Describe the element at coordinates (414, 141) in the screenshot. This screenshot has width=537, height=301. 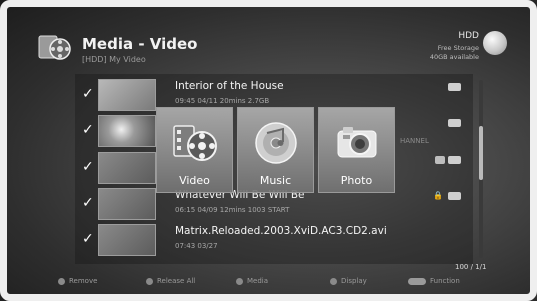
I see `channel-label: HANNEL` at that location.